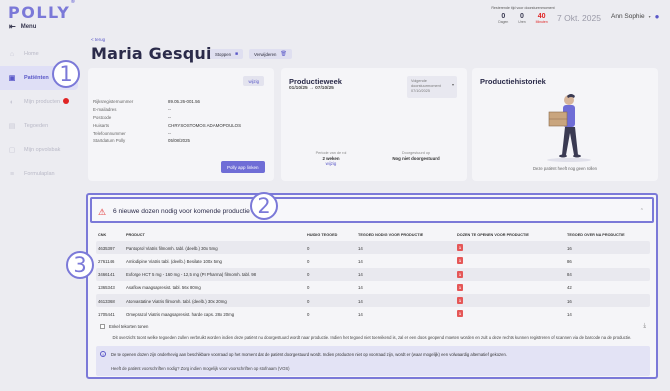 The height and width of the screenshot is (391, 670). What do you see at coordinates (565, 168) in the screenshot?
I see `empty-history-message: Deze patiënt heeft nog geen rollen` at bounding box center [565, 168].